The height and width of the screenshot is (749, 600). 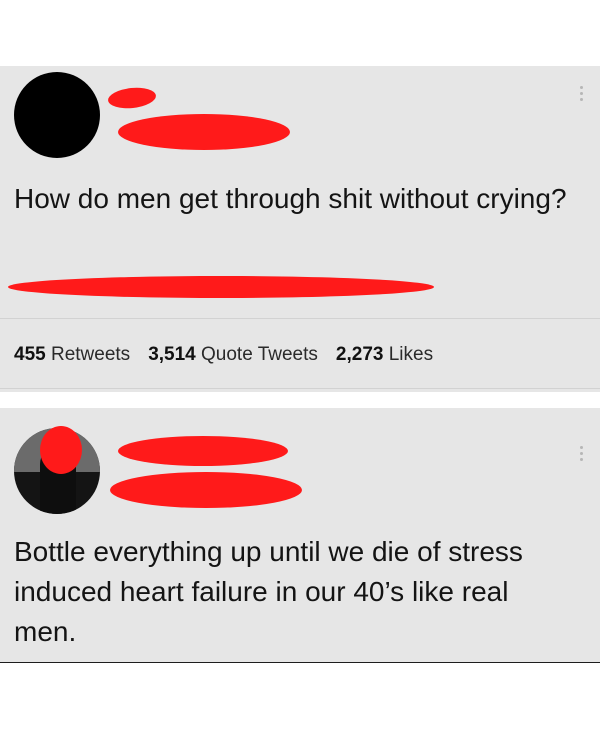 What do you see at coordinates (359, 354) in the screenshot?
I see `likes-count: 2,273` at bounding box center [359, 354].